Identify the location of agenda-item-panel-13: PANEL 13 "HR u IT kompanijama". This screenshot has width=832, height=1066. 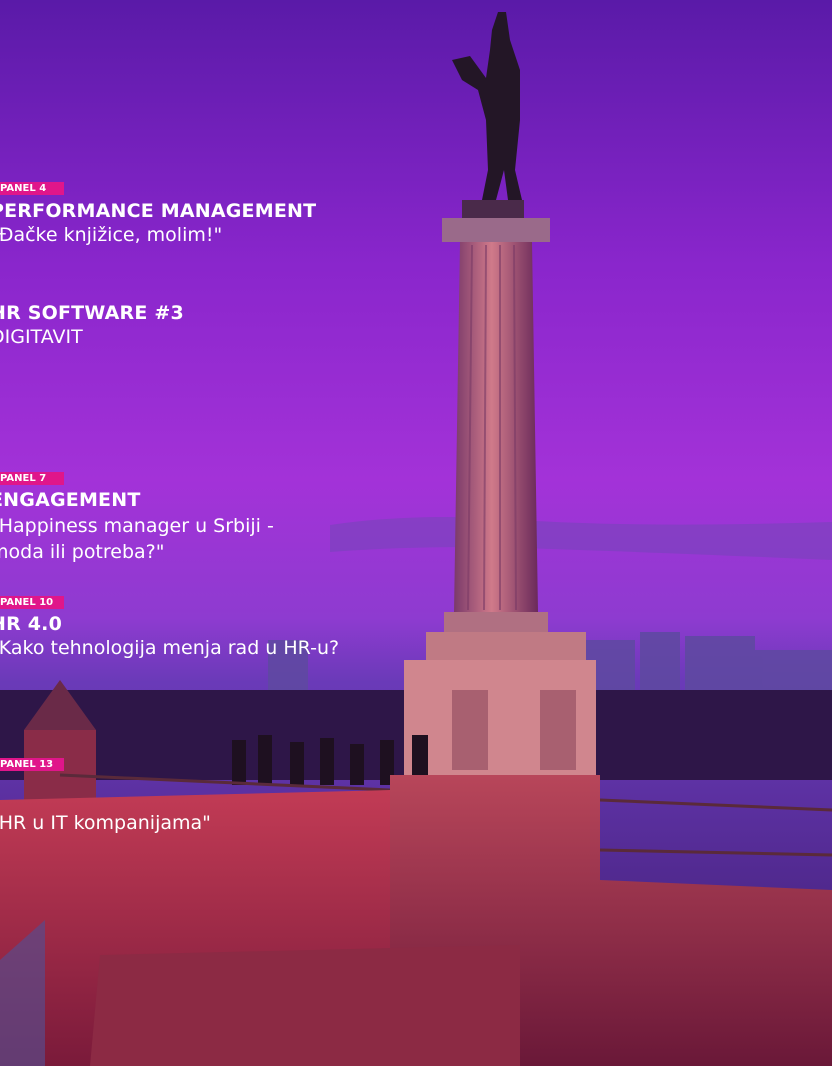
(105, 796).